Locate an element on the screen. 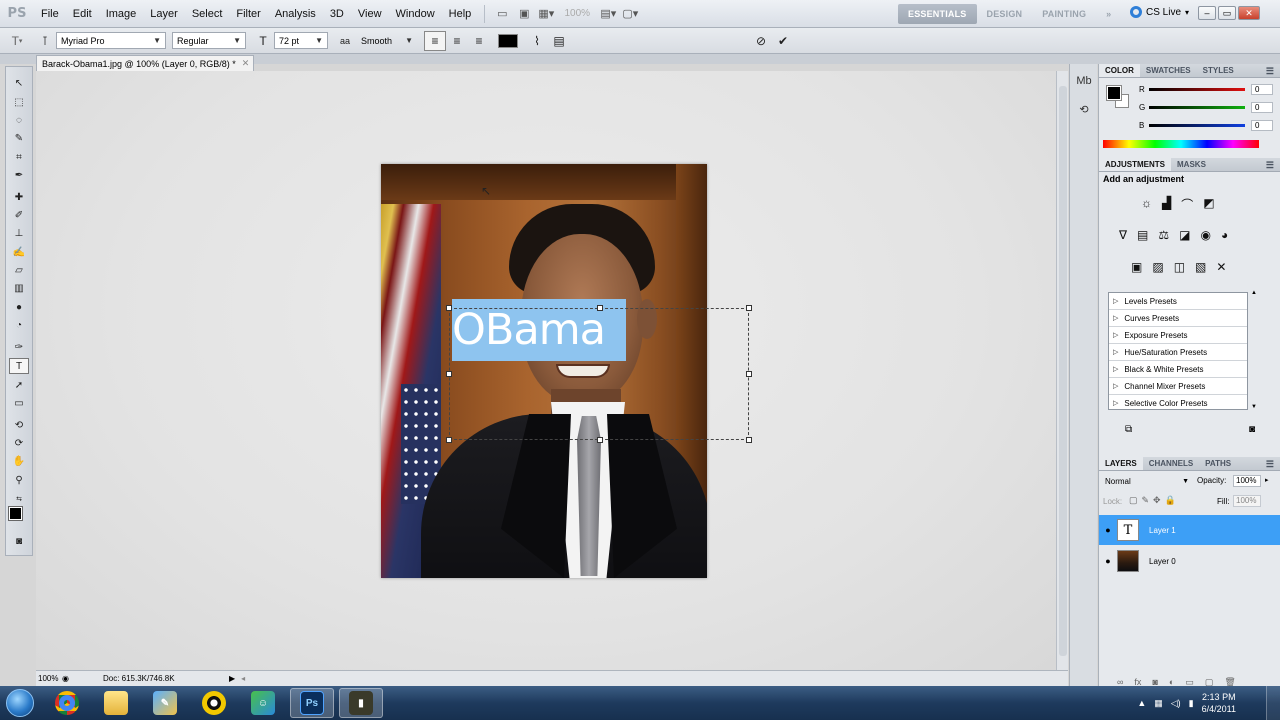 The width and height of the screenshot is (1280, 720). preset-item: ▷ Selective Color Presets is located at coordinates (1178, 402).